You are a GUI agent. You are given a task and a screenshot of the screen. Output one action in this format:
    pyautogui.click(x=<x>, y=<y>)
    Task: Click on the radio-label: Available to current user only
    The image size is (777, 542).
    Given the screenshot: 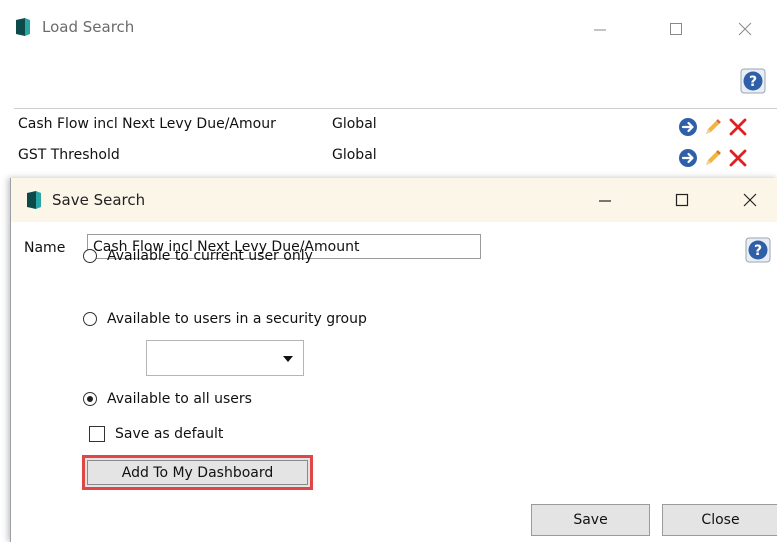 What is the action you would take?
    pyautogui.click(x=210, y=256)
    